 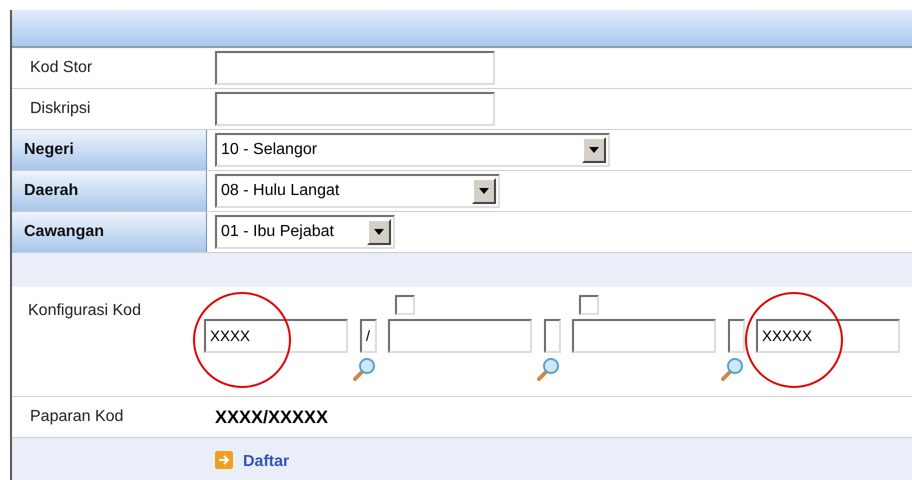 I want to click on field-label: Paparan Kod, so click(x=77, y=416).